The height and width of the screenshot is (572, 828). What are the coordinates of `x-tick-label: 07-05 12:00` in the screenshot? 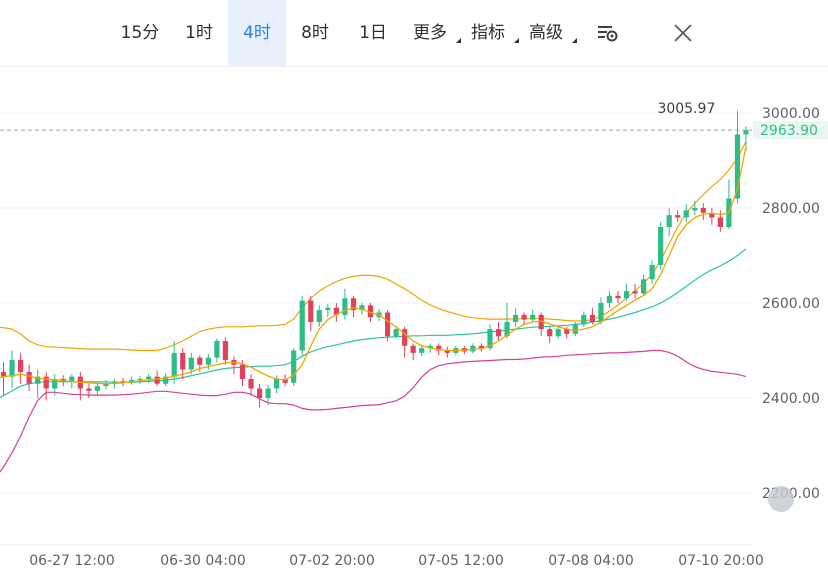 It's located at (460, 561).